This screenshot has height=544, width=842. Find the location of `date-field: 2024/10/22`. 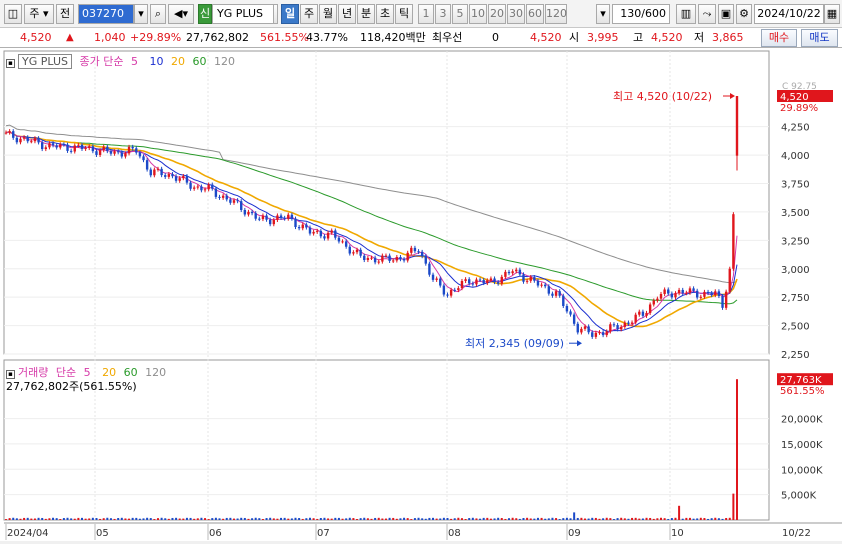

date-field: 2024/10/22 is located at coordinates (789, 14).